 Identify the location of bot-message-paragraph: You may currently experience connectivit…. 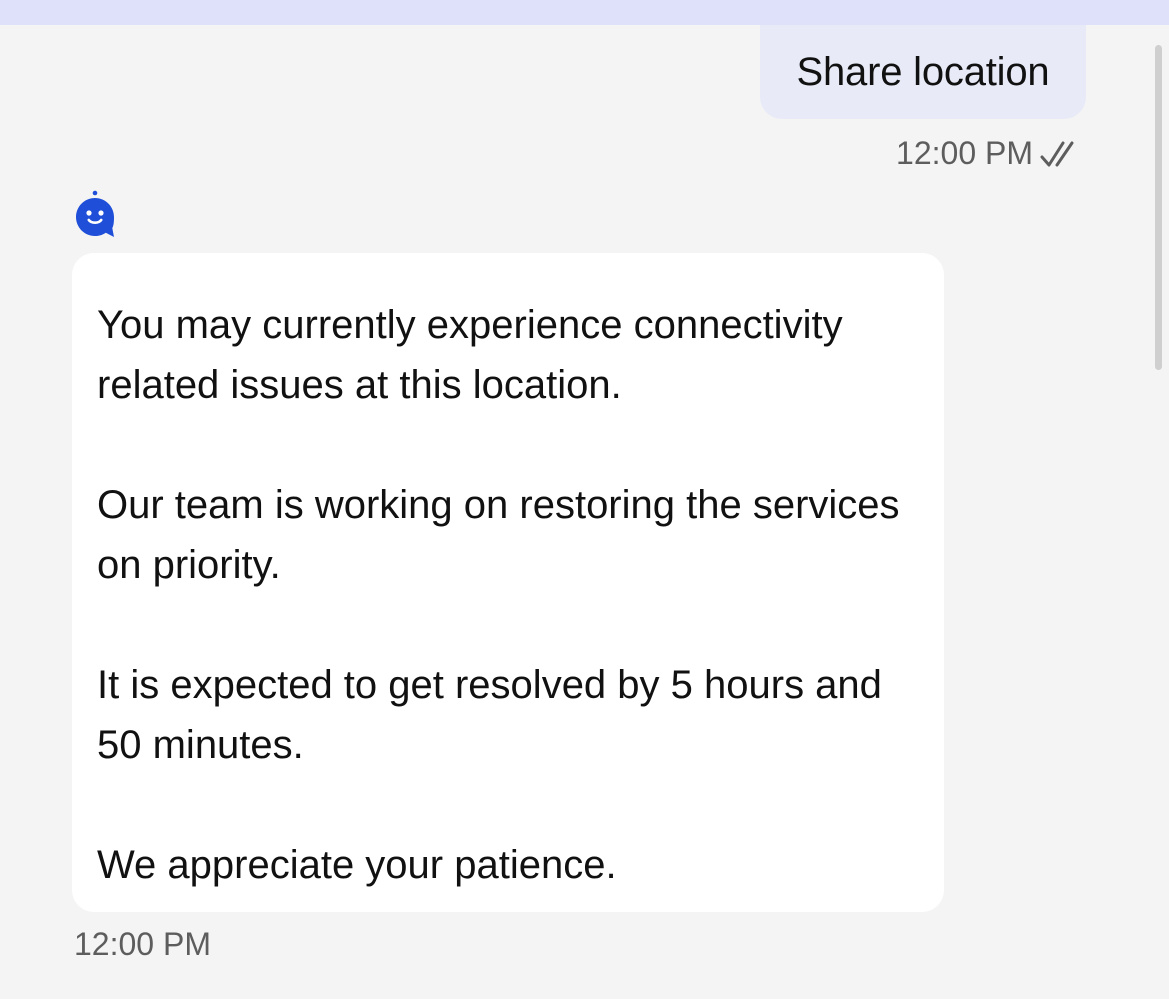
(470, 355).